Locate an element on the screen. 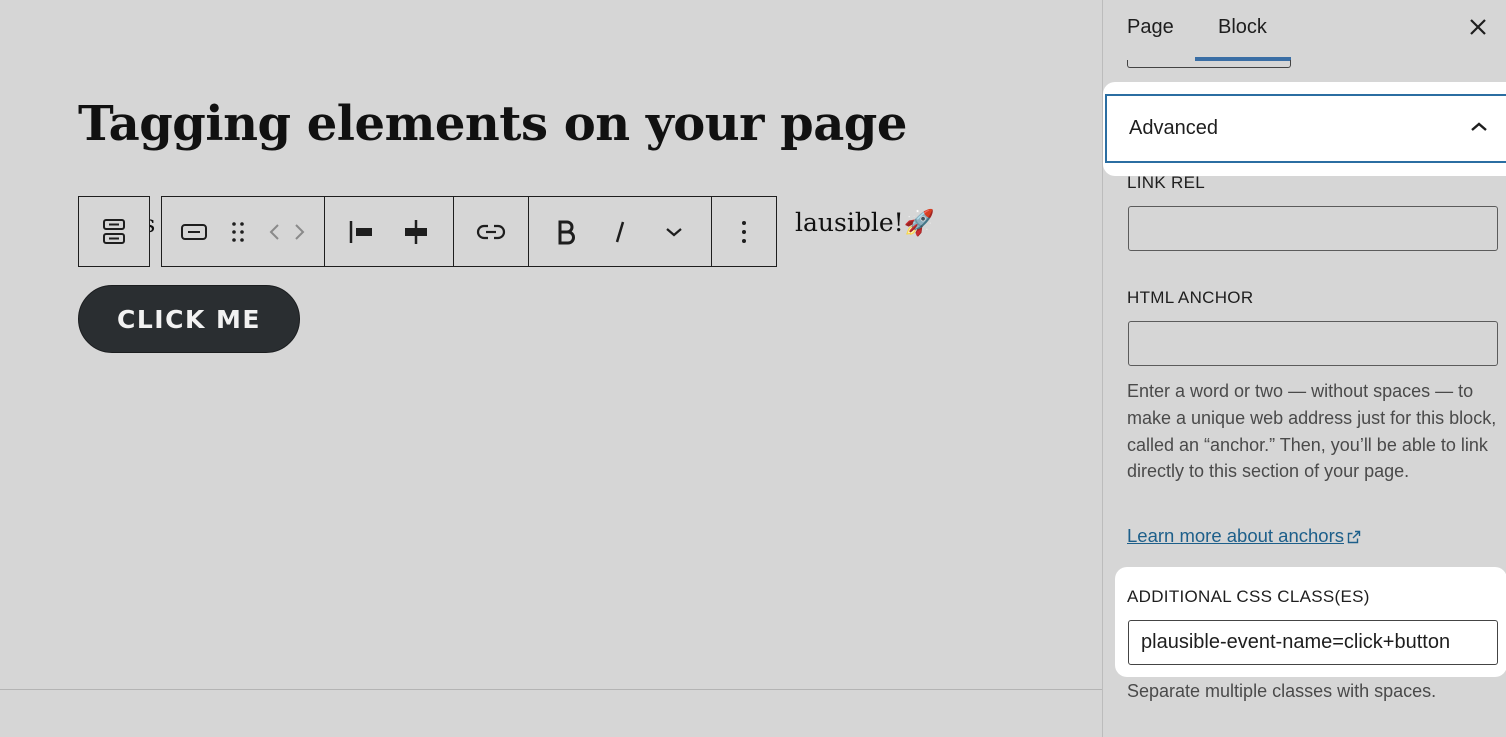  toolbar-group-block is located at coordinates (243, 231).